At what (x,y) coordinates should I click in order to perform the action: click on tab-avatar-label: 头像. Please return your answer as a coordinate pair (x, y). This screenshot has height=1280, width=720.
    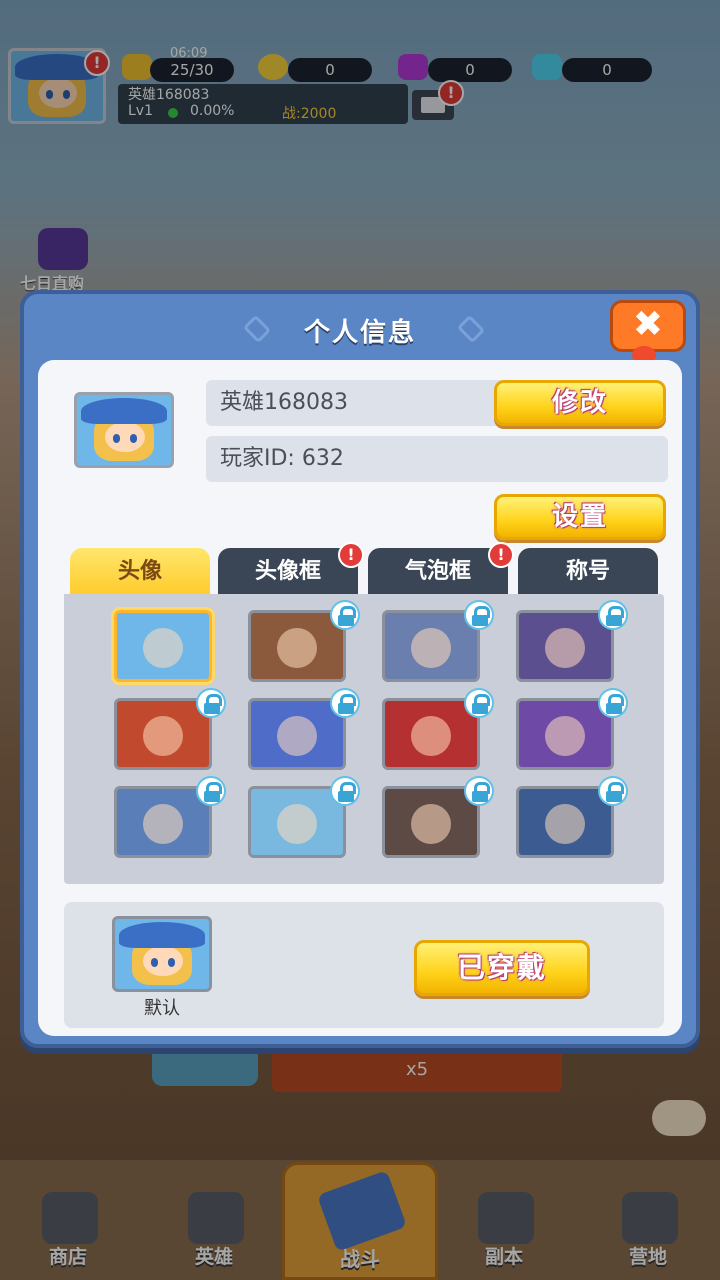
    Looking at the image, I should click on (139, 571).